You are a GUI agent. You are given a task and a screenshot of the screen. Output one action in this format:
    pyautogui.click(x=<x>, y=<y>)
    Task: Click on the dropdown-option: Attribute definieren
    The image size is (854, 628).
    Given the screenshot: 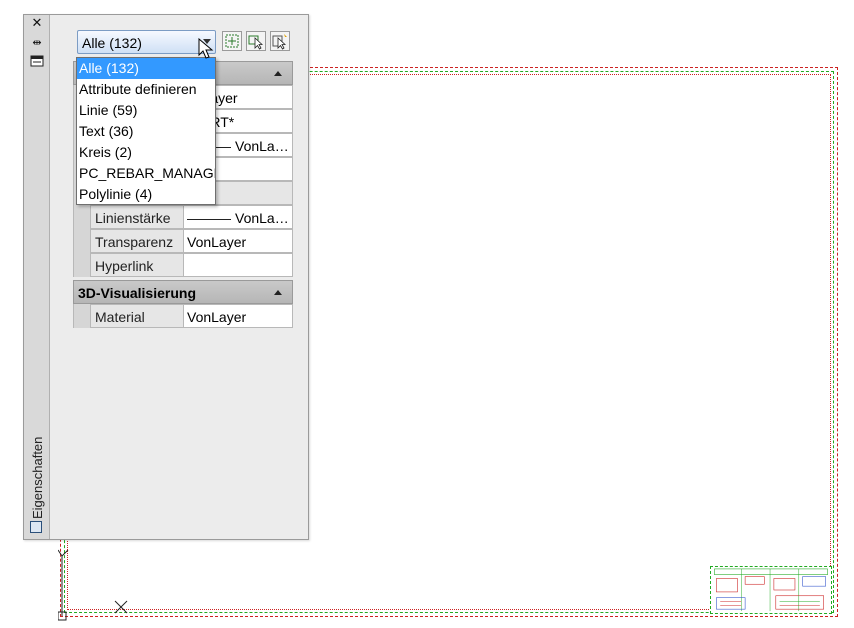 What is the action you would take?
    pyautogui.click(x=146, y=89)
    